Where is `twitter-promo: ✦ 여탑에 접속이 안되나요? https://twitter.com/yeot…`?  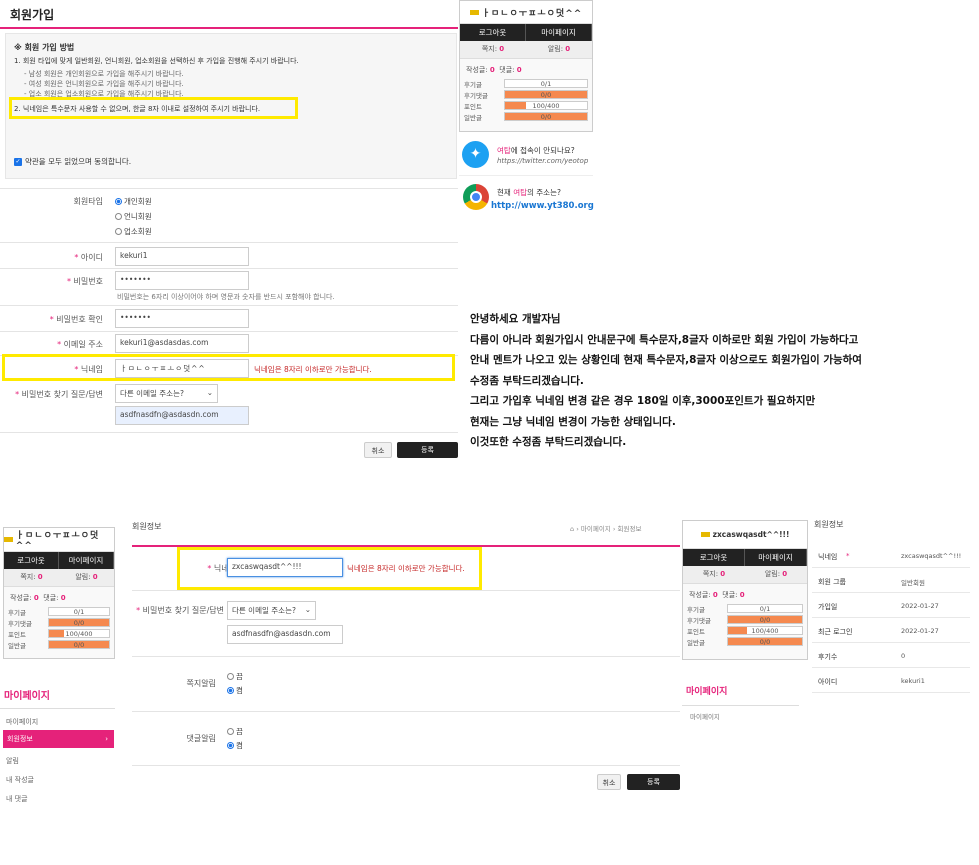 twitter-promo: ✦ 여탑에 접속이 안되나요? https://twitter.com/yeot… is located at coordinates (526, 156).